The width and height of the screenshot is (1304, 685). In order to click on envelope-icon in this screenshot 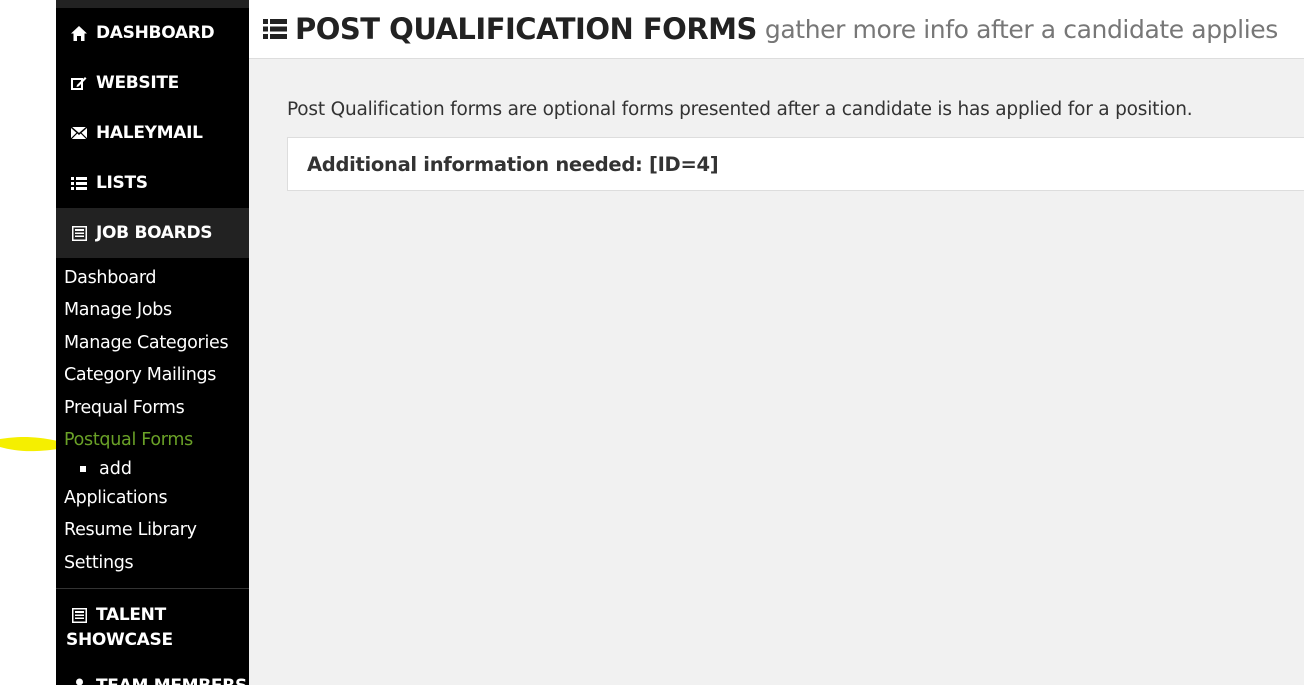, I will do `click(79, 133)`.